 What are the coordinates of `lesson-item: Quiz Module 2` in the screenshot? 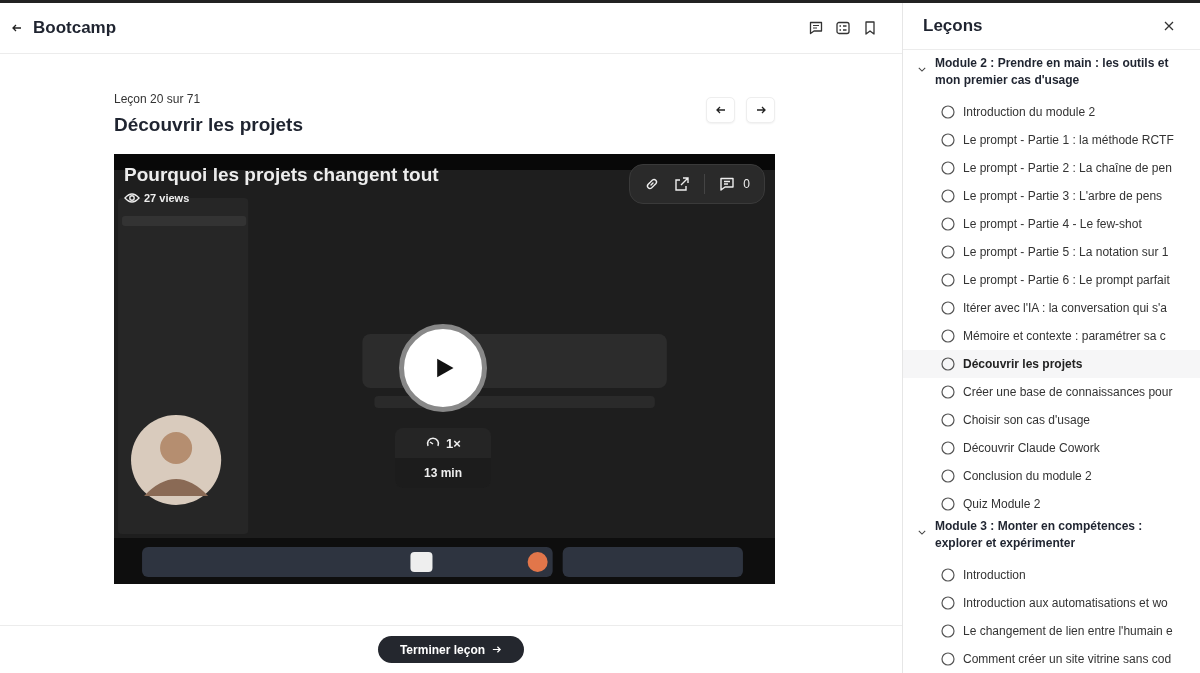 It's located at (1051, 504).